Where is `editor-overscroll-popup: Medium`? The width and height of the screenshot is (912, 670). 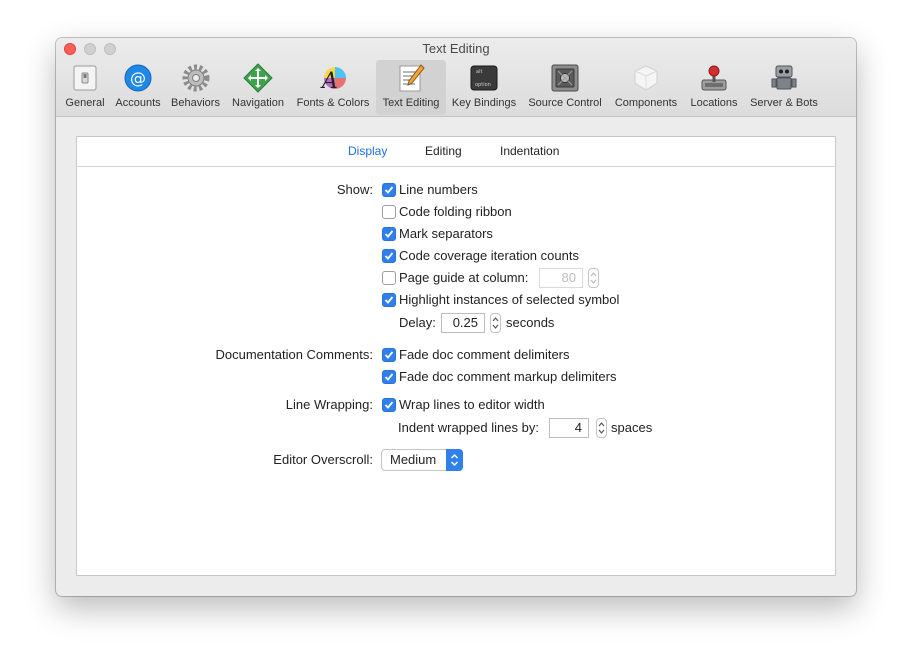 editor-overscroll-popup: Medium is located at coordinates (422, 460).